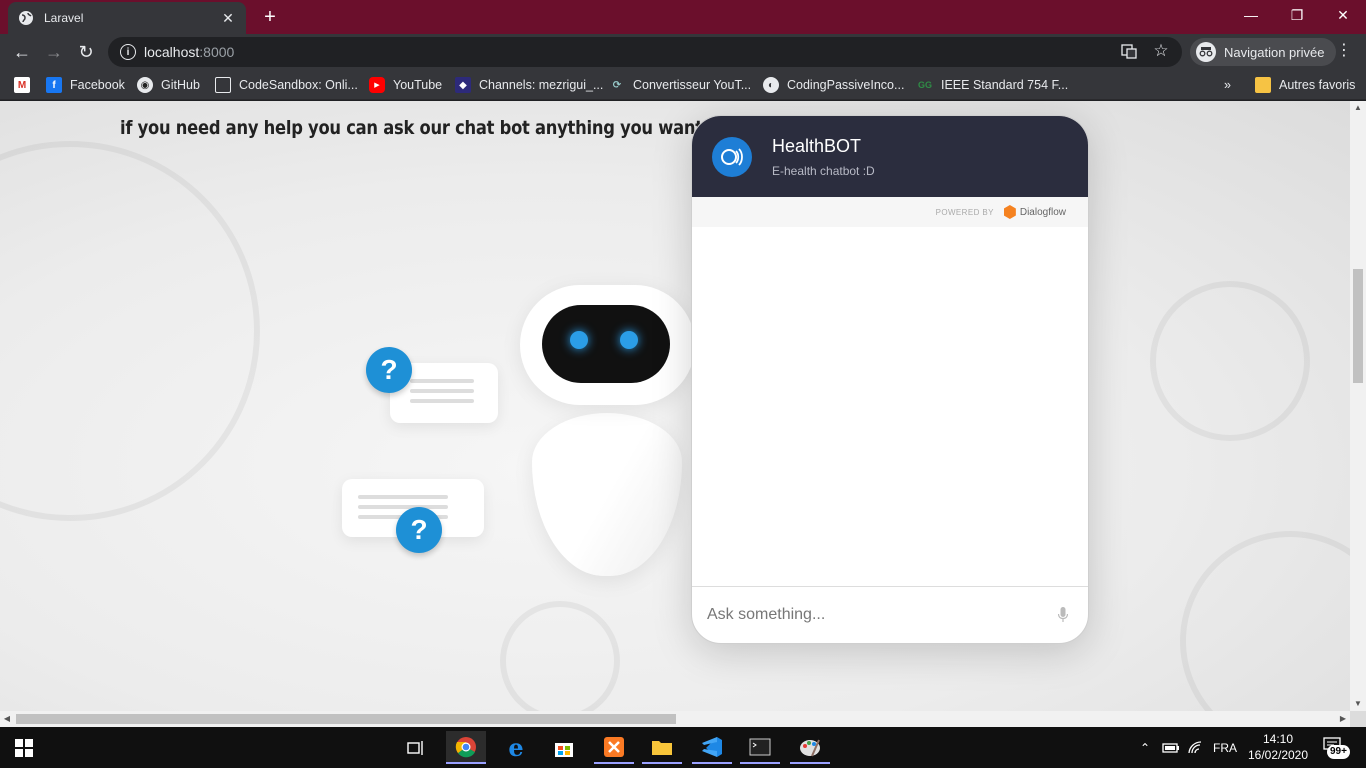 The width and height of the screenshot is (1366, 768). What do you see at coordinates (1358, 406) in the screenshot?
I see `vertical-scrollbar: ▲ ▼` at bounding box center [1358, 406].